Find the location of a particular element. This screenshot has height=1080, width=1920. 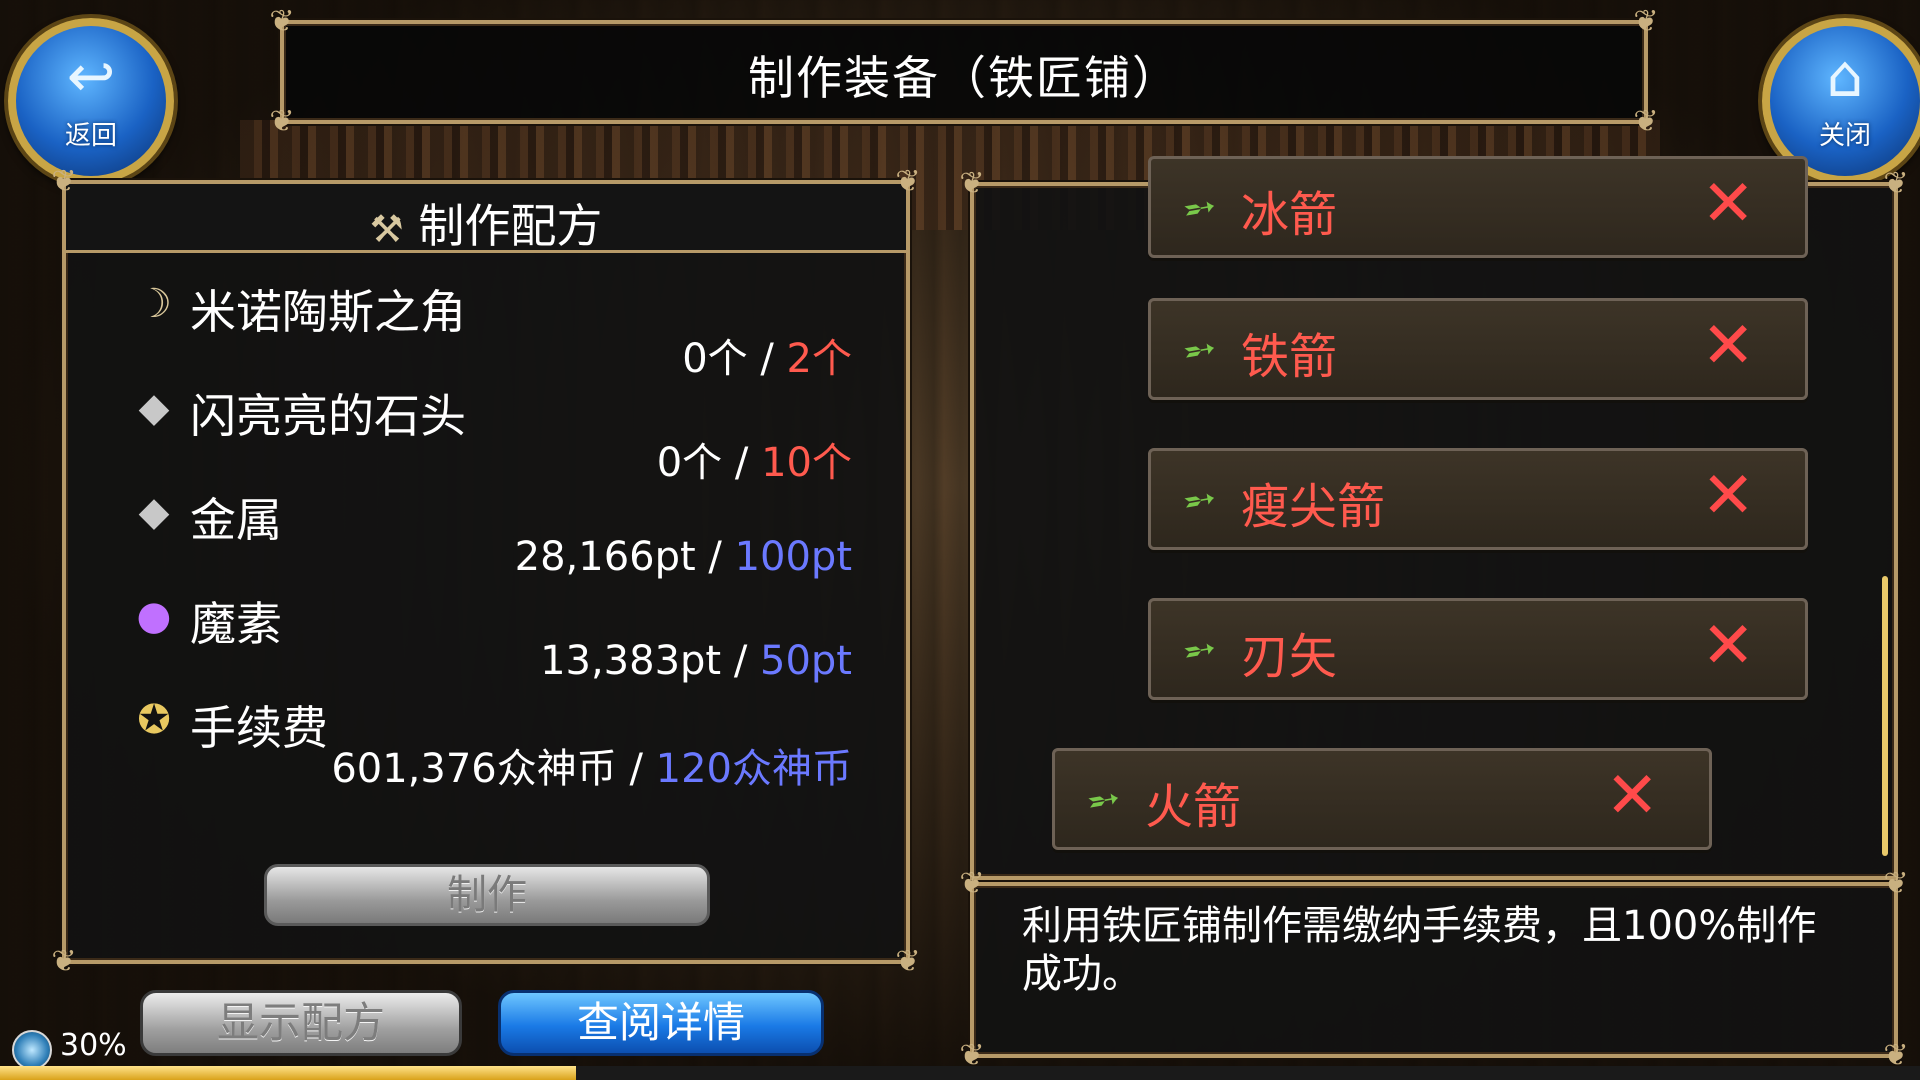

coins-icon: ✪ is located at coordinates (154, 720).